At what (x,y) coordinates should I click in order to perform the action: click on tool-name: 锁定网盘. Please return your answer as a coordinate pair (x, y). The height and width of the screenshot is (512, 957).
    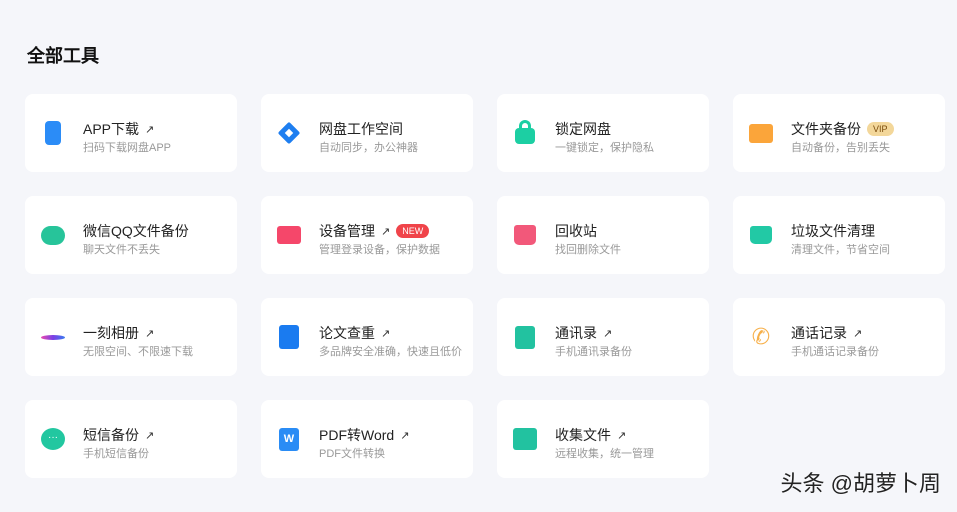
    Looking at the image, I should click on (583, 129).